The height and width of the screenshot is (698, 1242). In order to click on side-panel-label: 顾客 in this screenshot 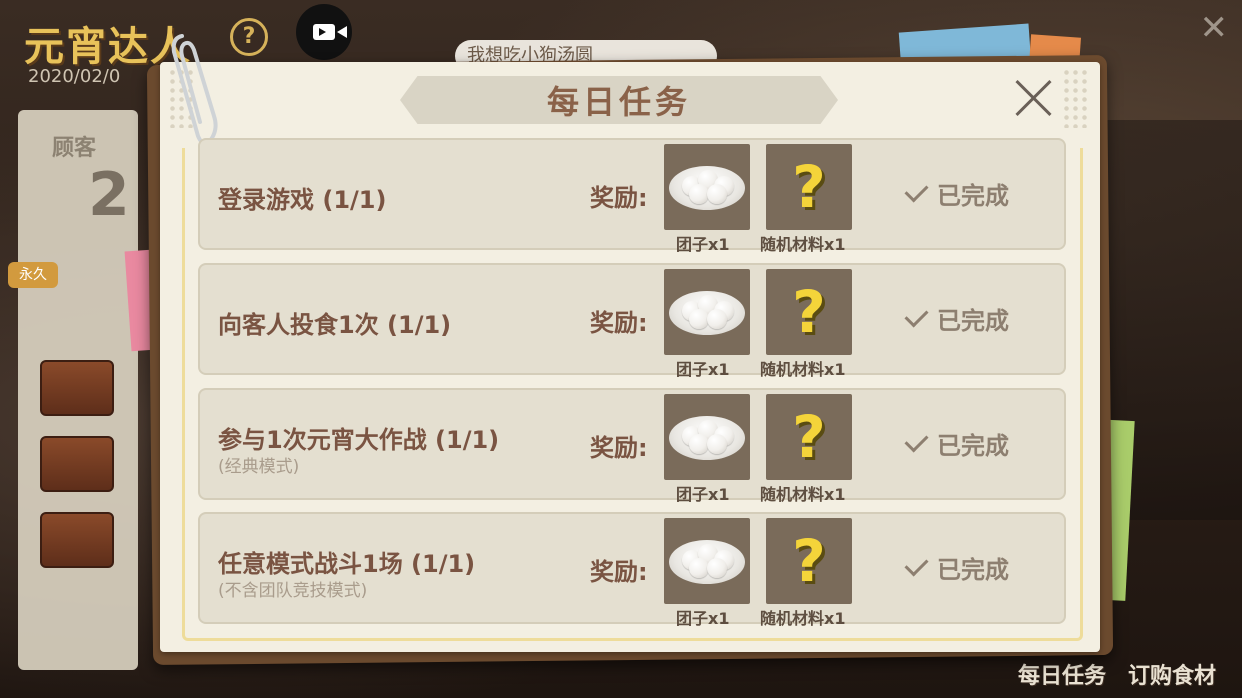, I will do `click(74, 148)`.